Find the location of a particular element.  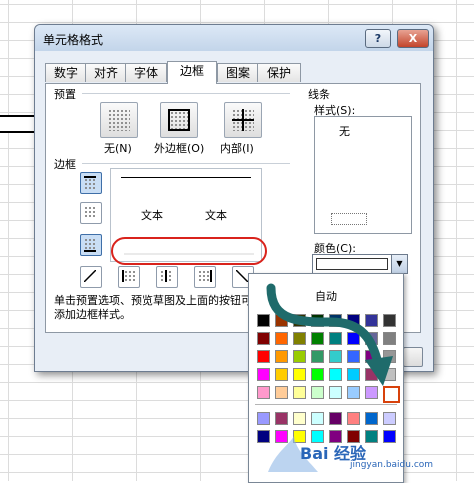

border-right-icon is located at coordinates (205, 276).